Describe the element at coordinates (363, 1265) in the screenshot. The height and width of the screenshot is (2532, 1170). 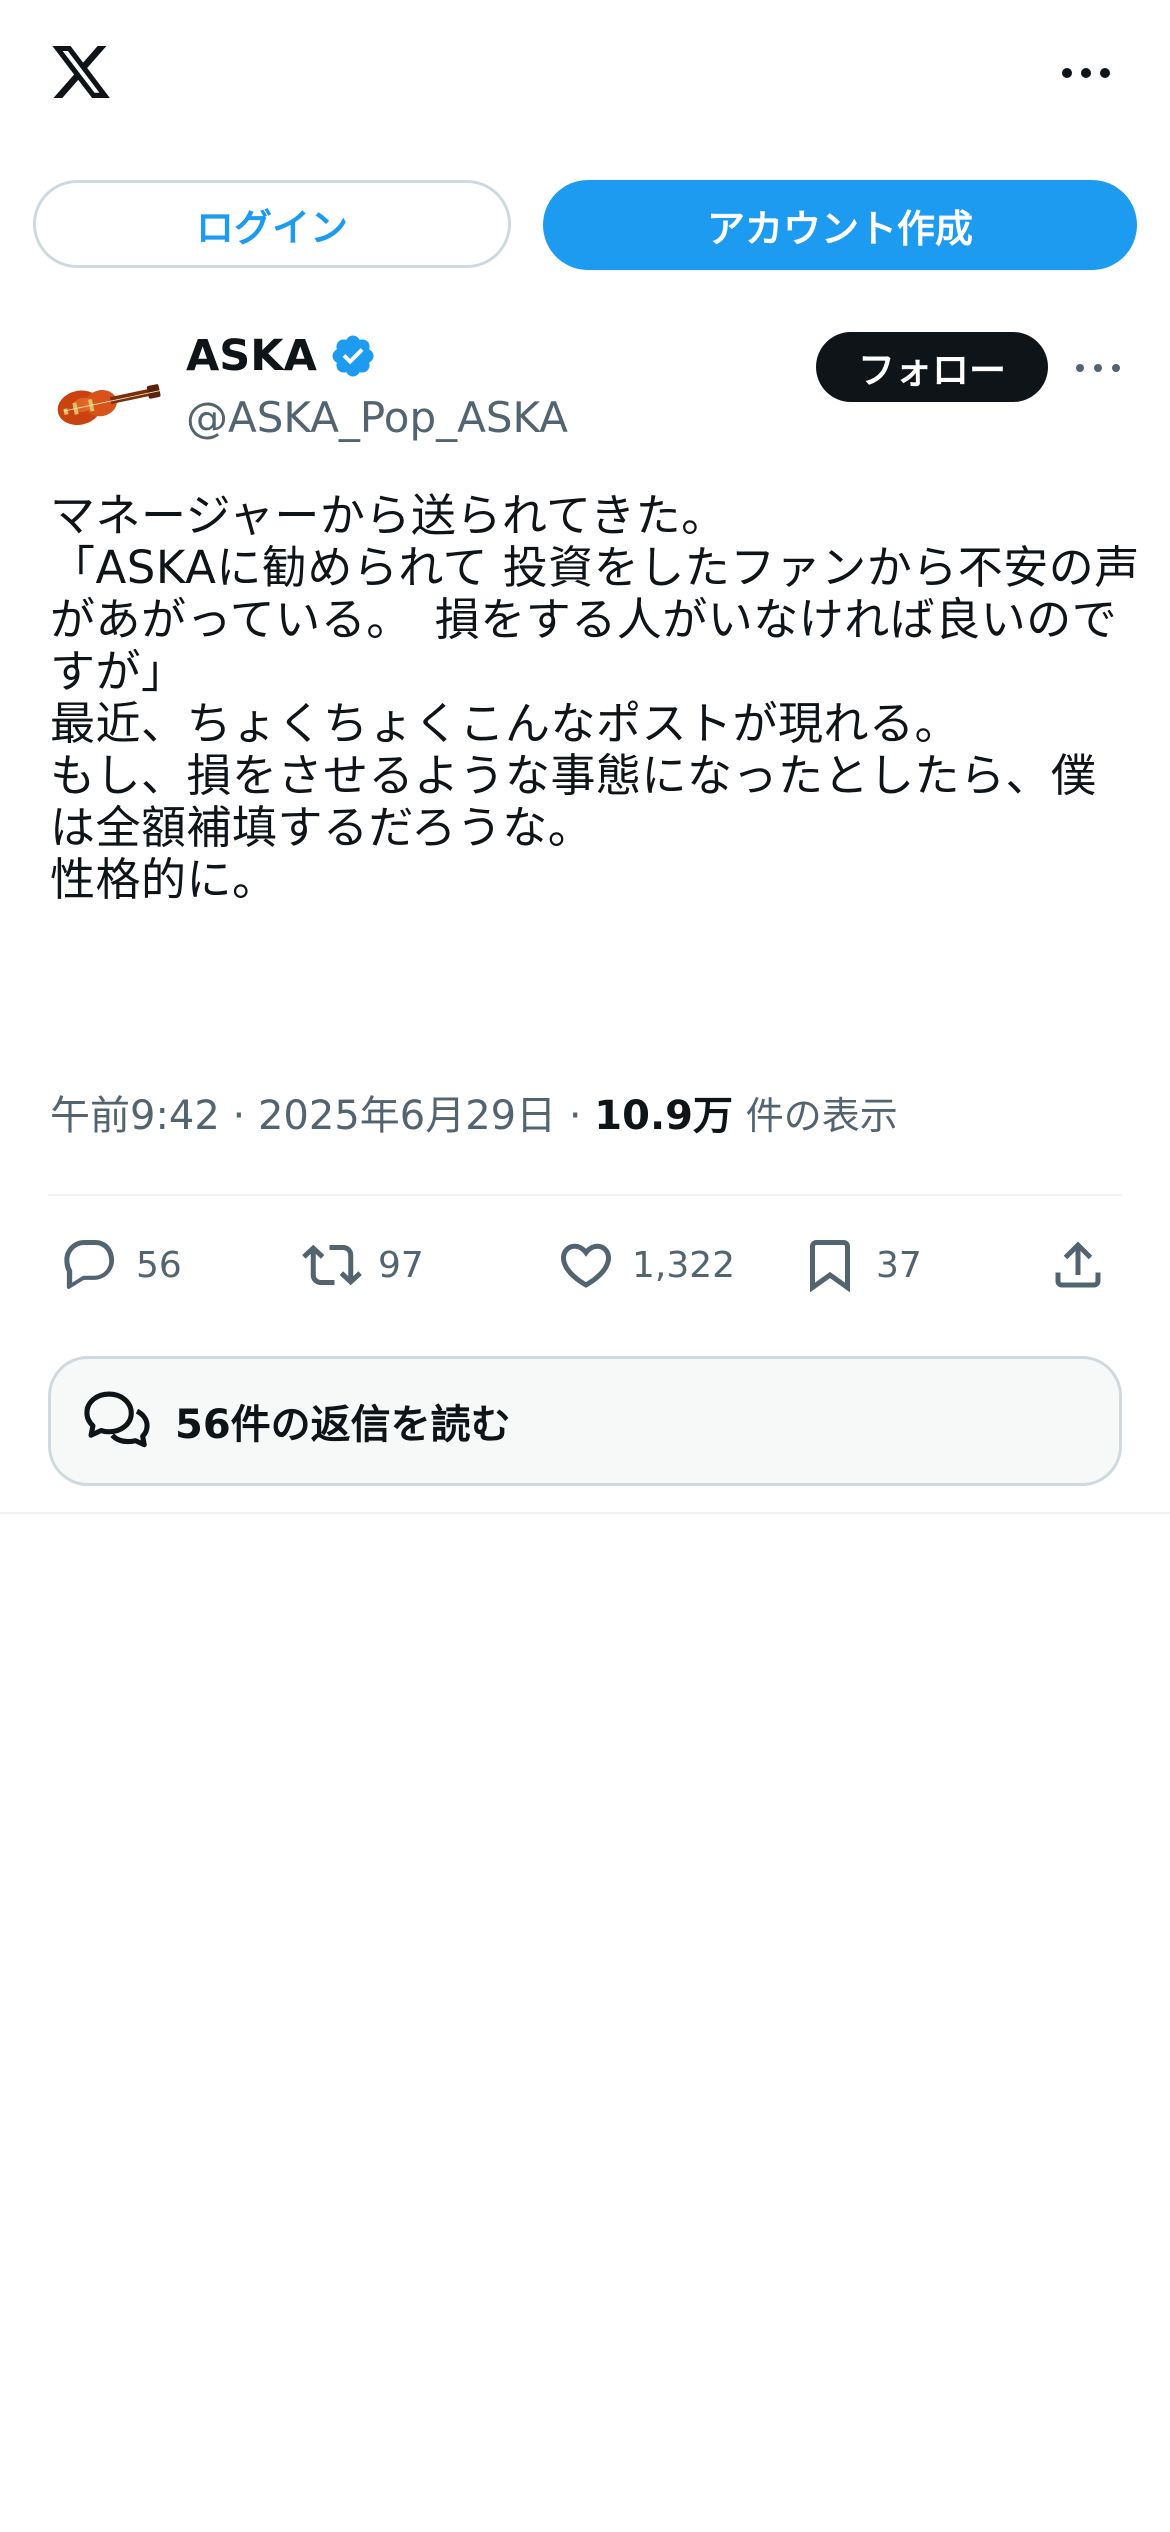
I see `repost-button: 97` at that location.